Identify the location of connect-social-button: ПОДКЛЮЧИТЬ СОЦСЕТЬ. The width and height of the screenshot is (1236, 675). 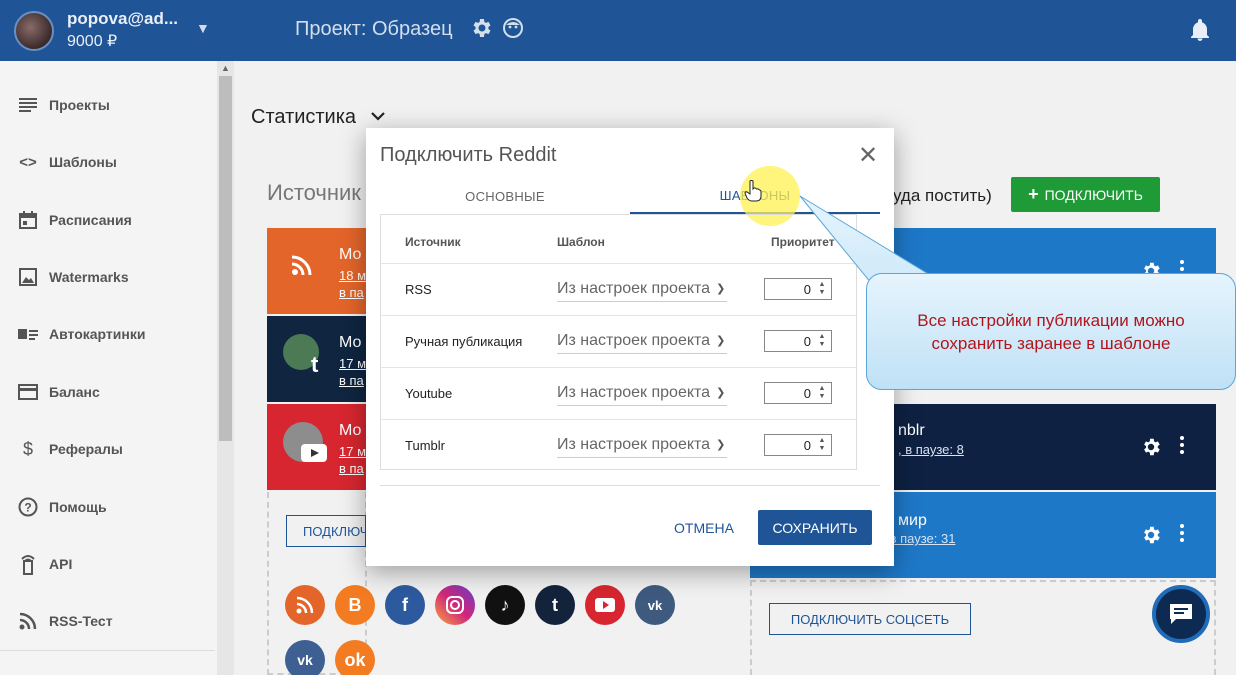
(870, 619).